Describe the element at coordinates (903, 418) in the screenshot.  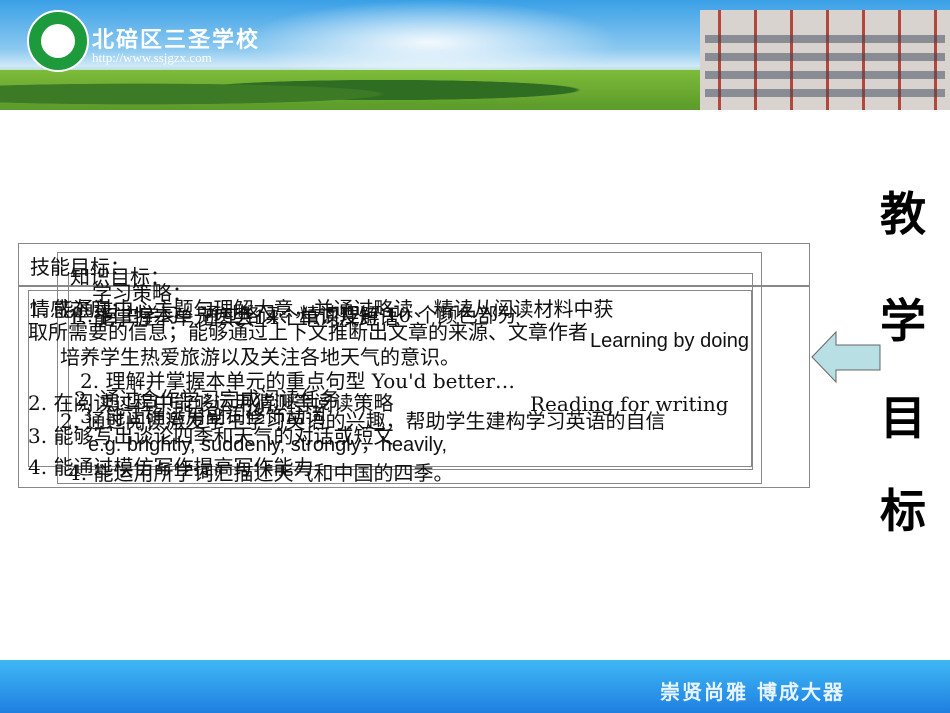
I see `side-title-char: 目` at that location.